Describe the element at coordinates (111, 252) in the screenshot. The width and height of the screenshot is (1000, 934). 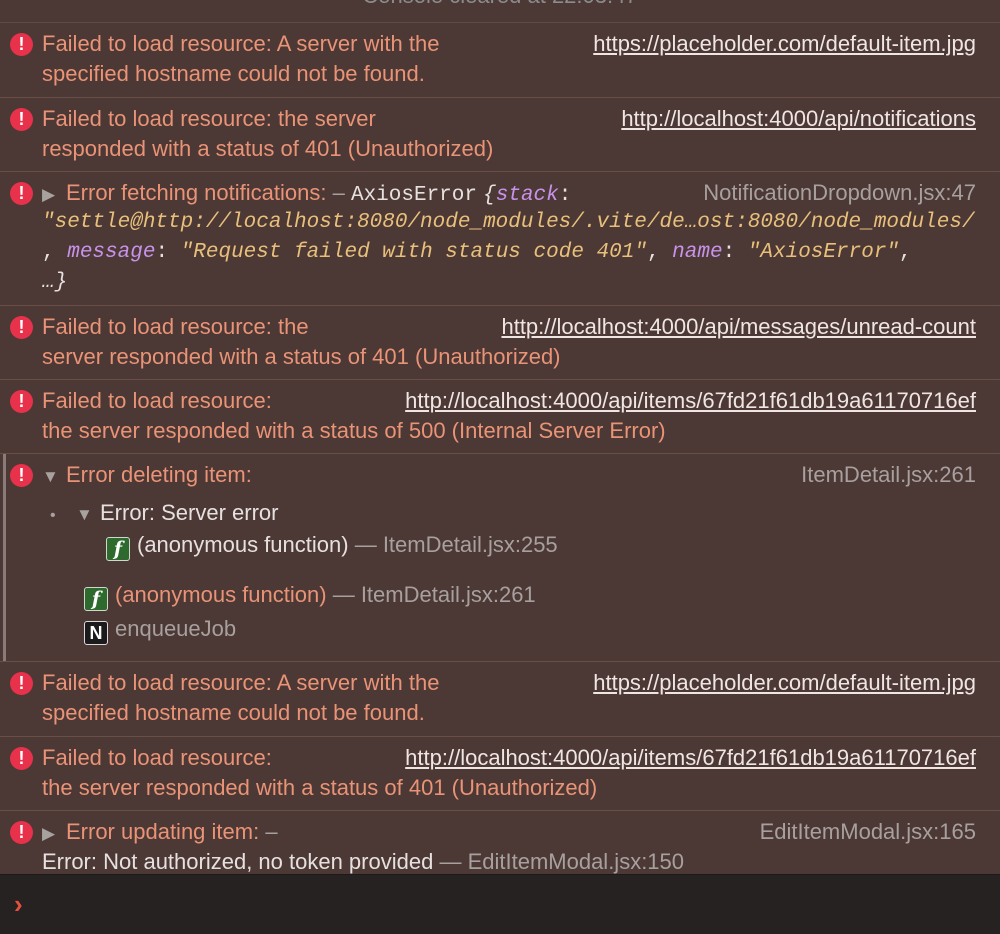
I see `message-key: message` at that location.